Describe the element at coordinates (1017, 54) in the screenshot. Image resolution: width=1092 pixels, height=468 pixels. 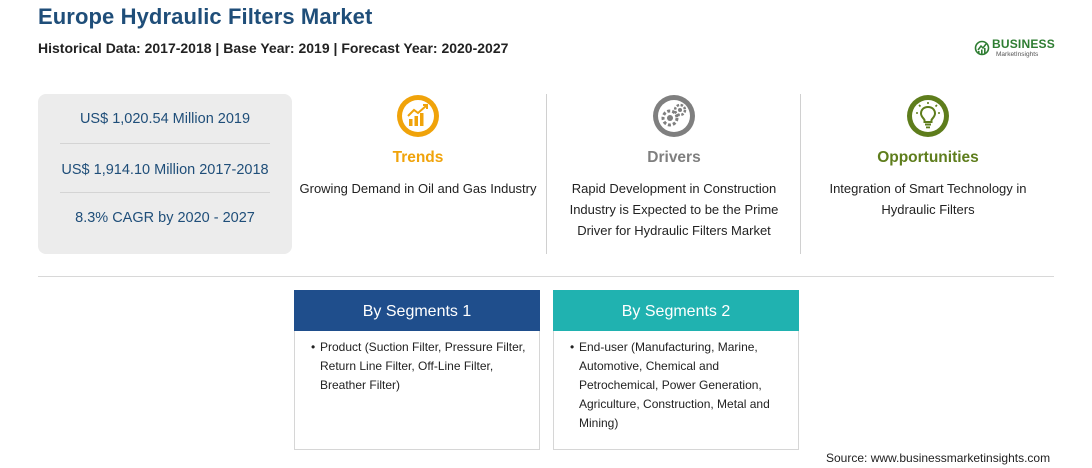
I see `logo-tagline: MarketInsights` at that location.